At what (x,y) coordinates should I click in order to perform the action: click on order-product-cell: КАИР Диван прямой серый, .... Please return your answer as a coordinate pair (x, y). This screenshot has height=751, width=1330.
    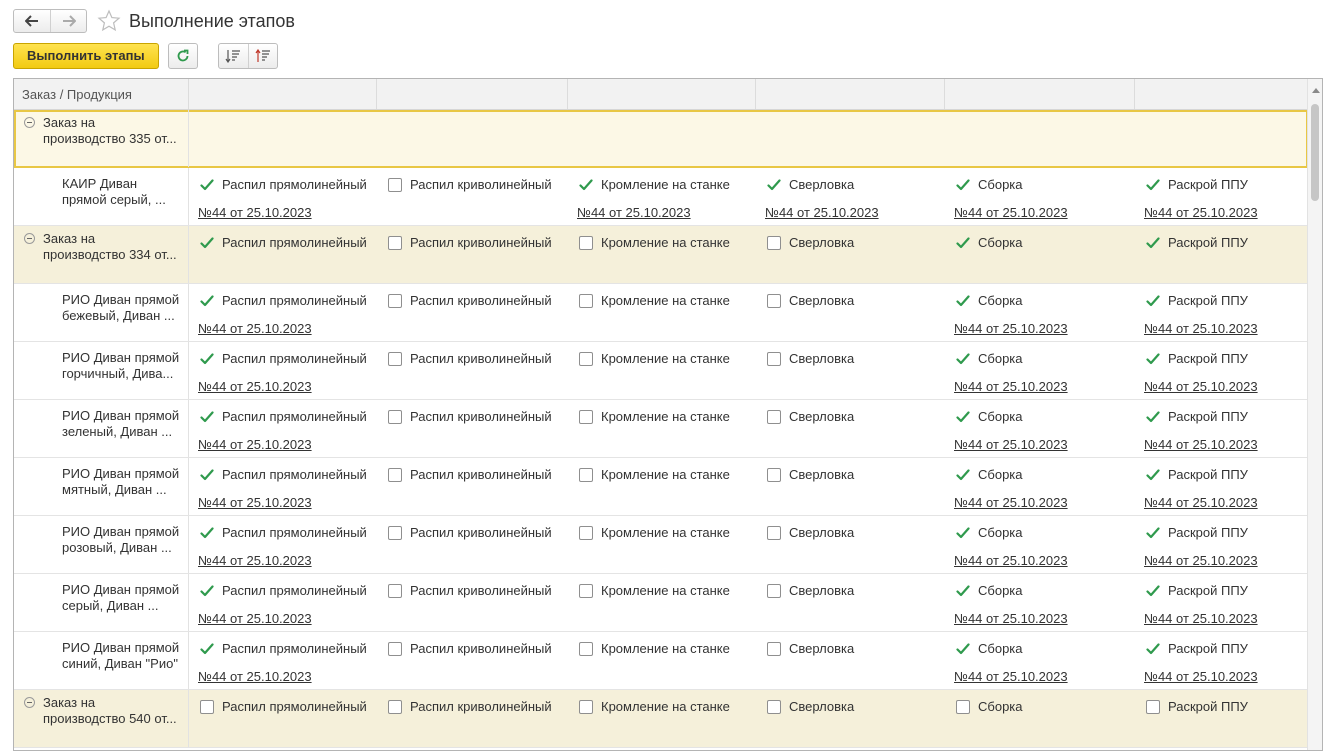
    Looking at the image, I should click on (101, 196).